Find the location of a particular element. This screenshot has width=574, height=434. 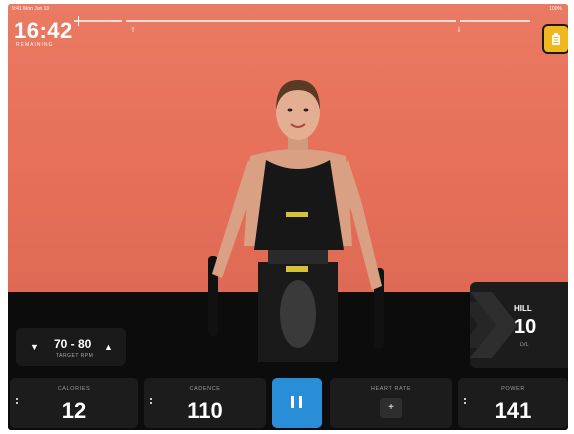

hill-panel: HILL 10 LVL is located at coordinates (519, 325).